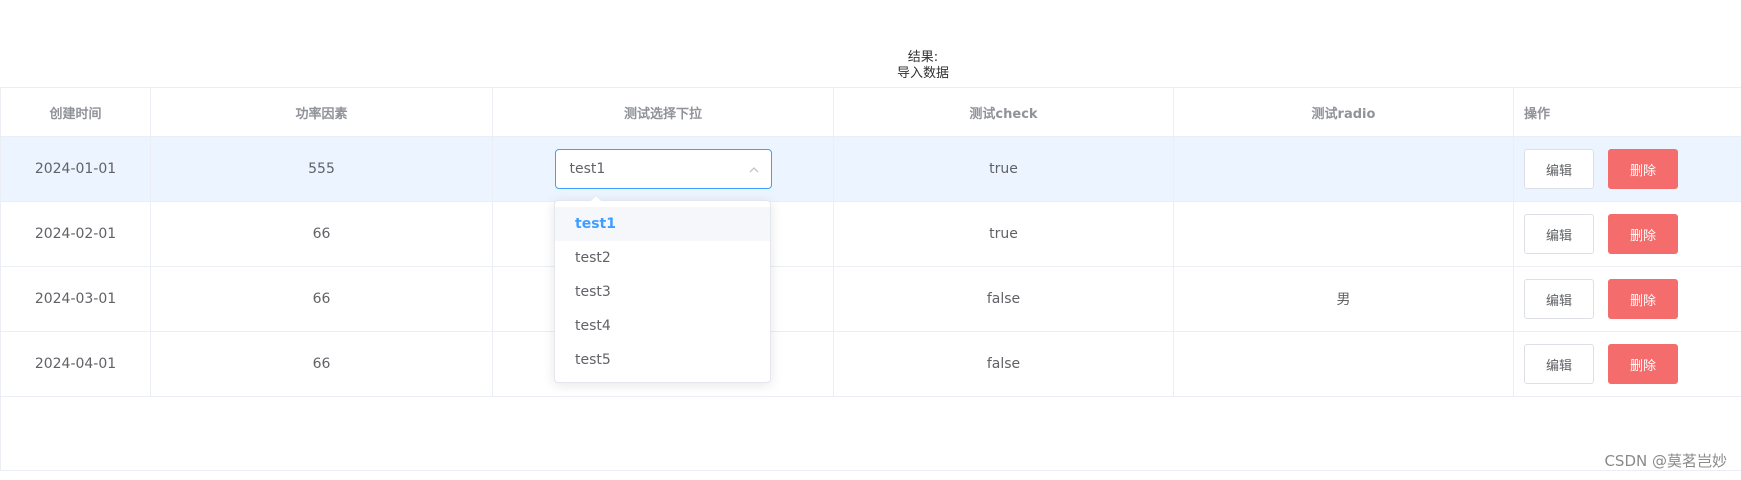 The height and width of the screenshot is (480, 1741). What do you see at coordinates (76, 169) in the screenshot?
I see `cell-date: 2024-01-01` at bounding box center [76, 169].